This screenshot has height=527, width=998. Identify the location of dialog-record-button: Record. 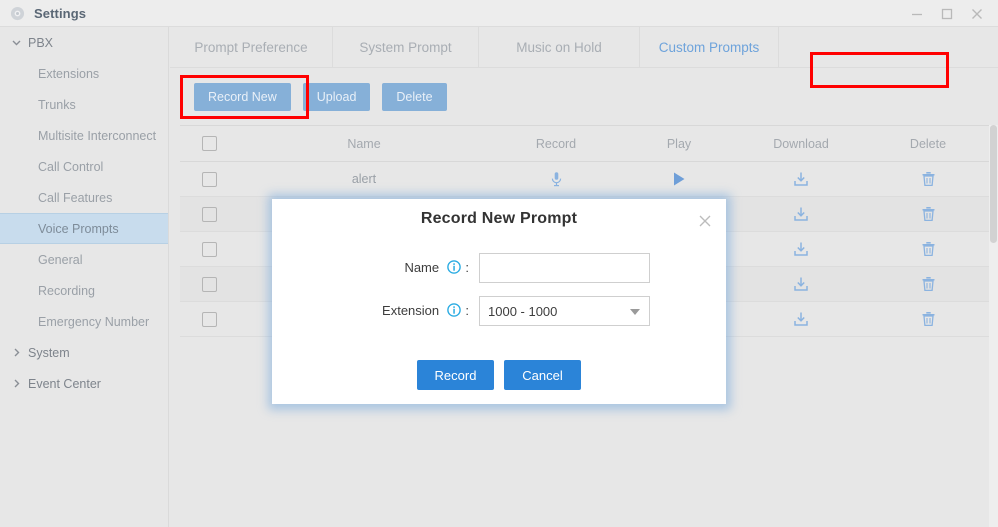
(455, 375).